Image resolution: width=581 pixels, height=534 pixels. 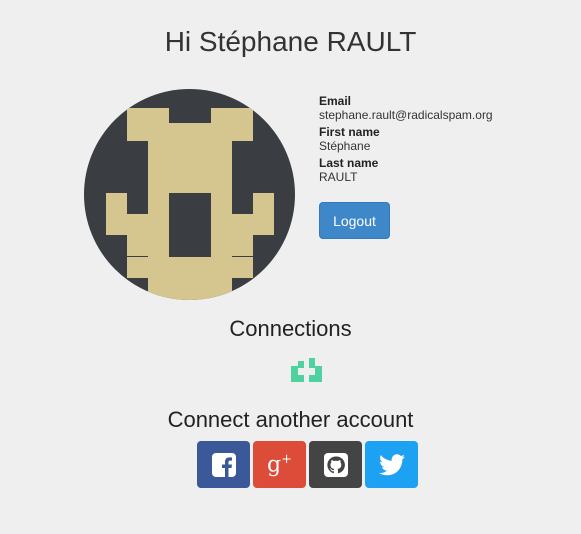 I want to click on connect-another-title: Connect another account, so click(x=290, y=419).